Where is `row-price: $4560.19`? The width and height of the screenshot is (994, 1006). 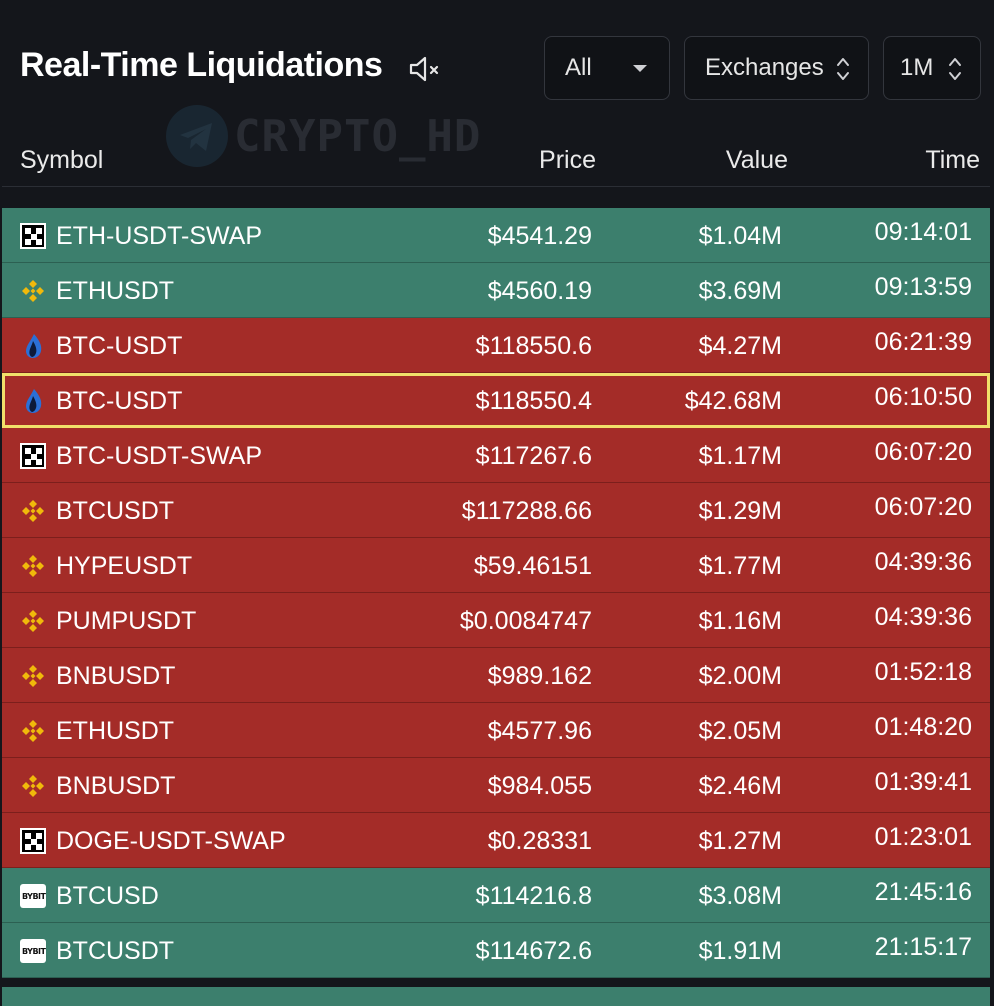 row-price: $4560.19 is located at coordinates (539, 291).